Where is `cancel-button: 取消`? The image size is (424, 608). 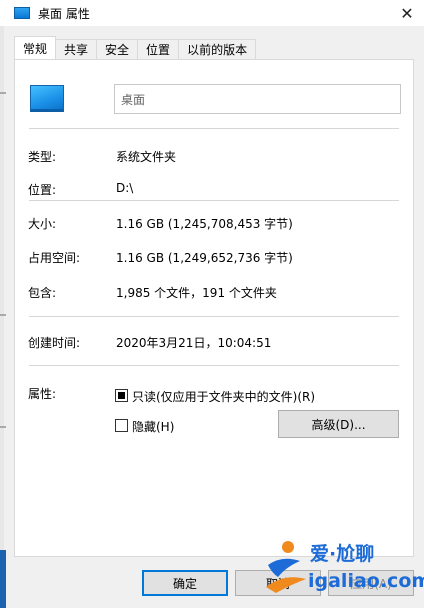
cancel-button: 取消 is located at coordinates (278, 583).